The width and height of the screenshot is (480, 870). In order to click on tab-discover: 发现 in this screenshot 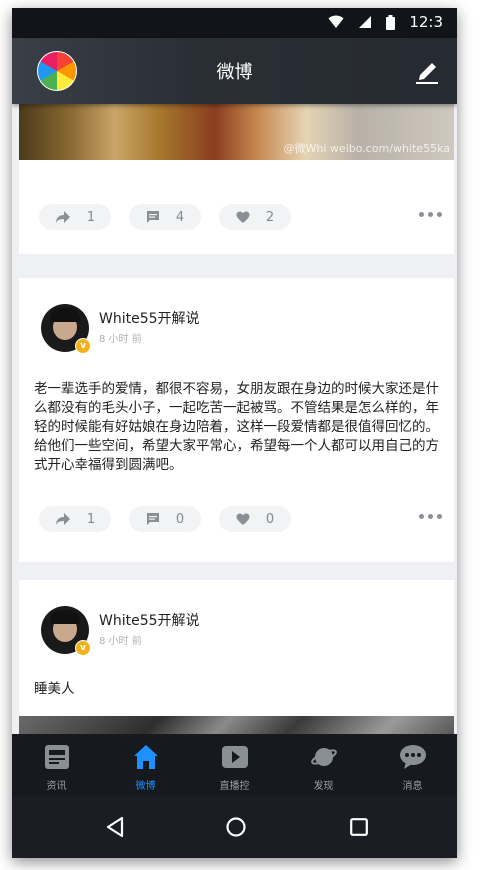, I will do `click(323, 765)`.